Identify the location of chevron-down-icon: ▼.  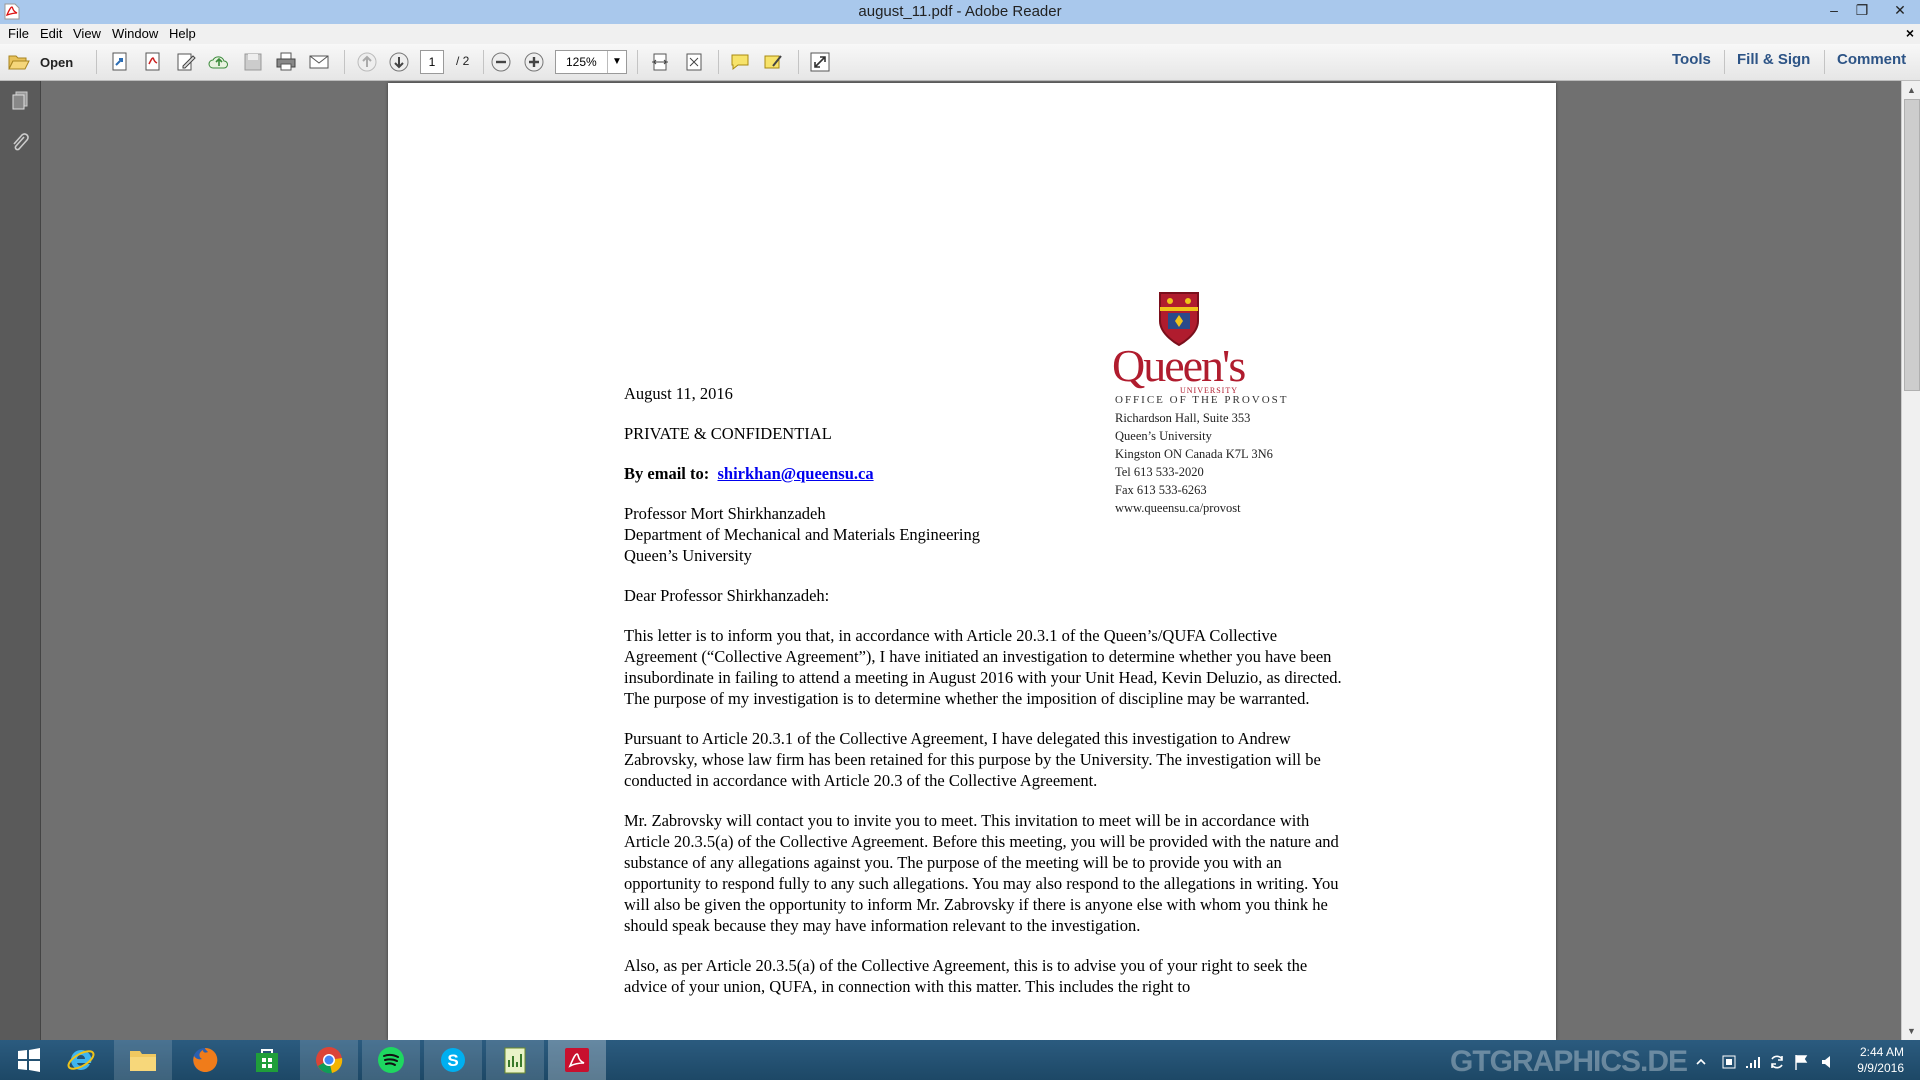
(616, 62).